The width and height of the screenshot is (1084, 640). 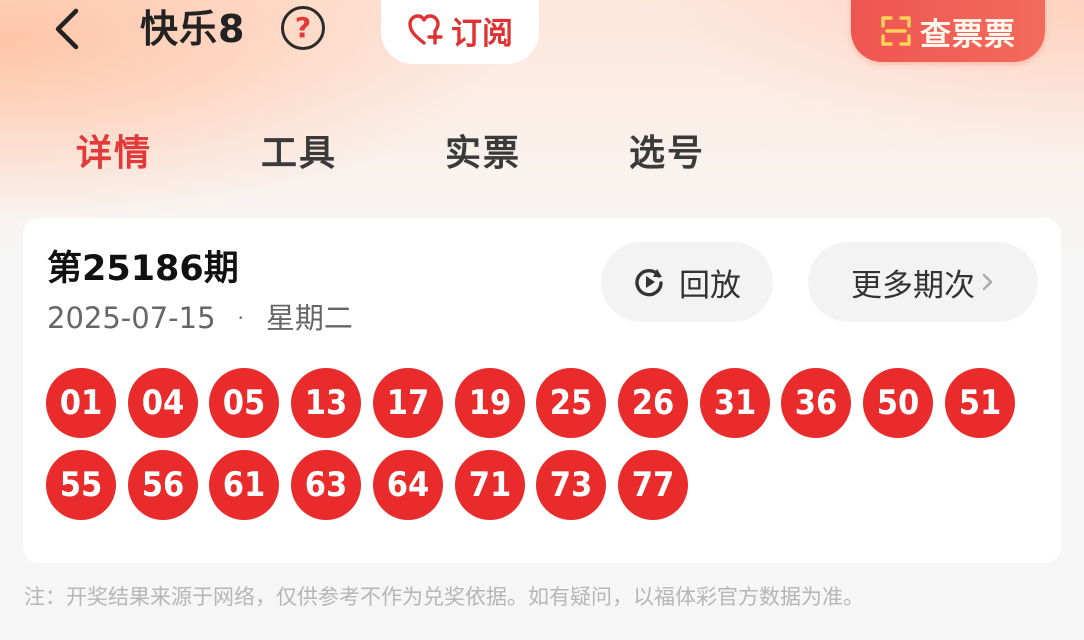 I want to click on tab-bar: 详情 工具 实票 选号, so click(x=542, y=158).